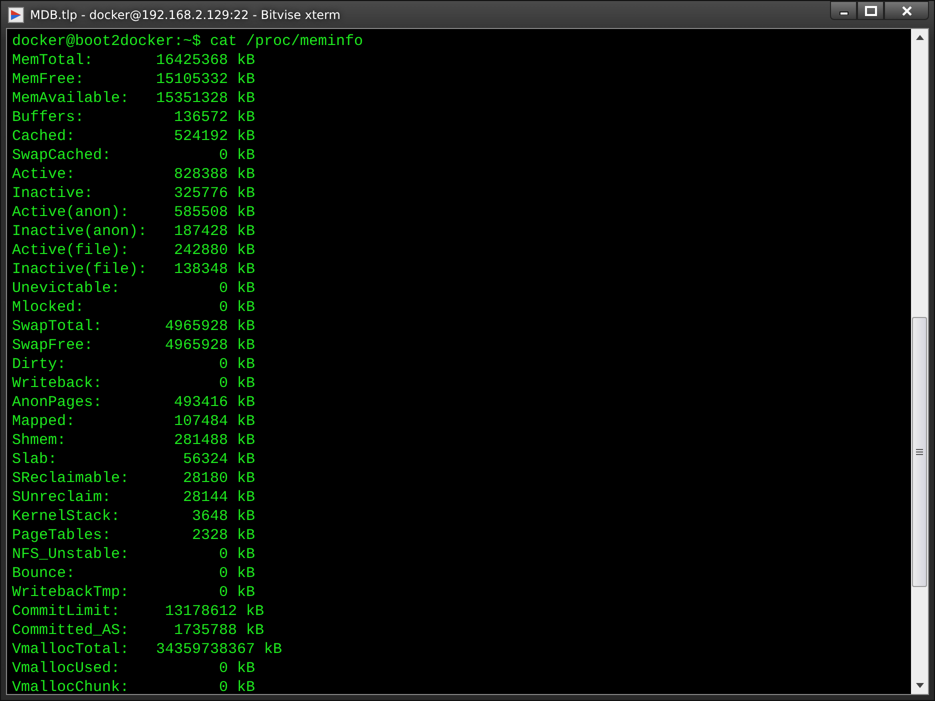 The width and height of the screenshot is (935, 701). Describe the element at coordinates (134, 60) in the screenshot. I see `terminal-line: MemTotal: 16425368 kB` at that location.